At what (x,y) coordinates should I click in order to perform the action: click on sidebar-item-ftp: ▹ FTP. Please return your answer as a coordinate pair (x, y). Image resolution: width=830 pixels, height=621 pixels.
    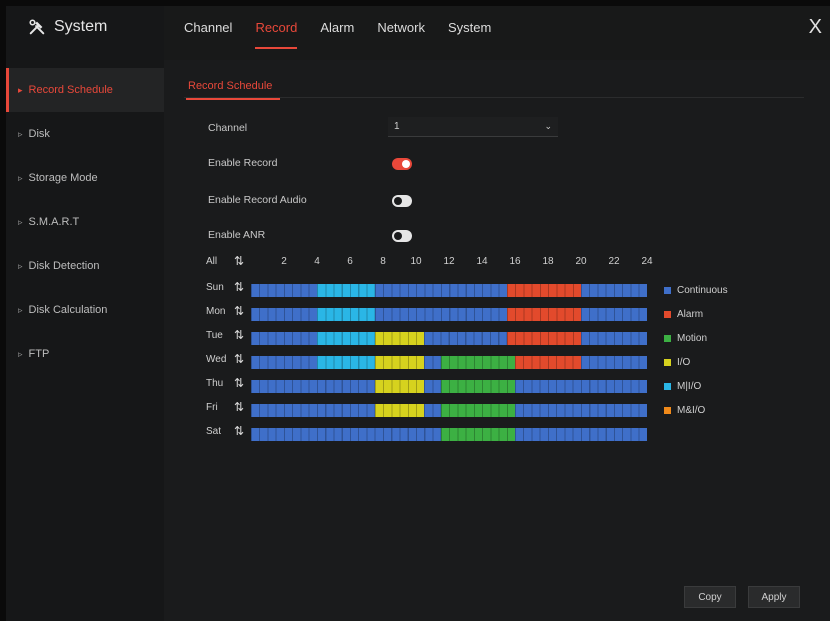
    Looking at the image, I should click on (85, 354).